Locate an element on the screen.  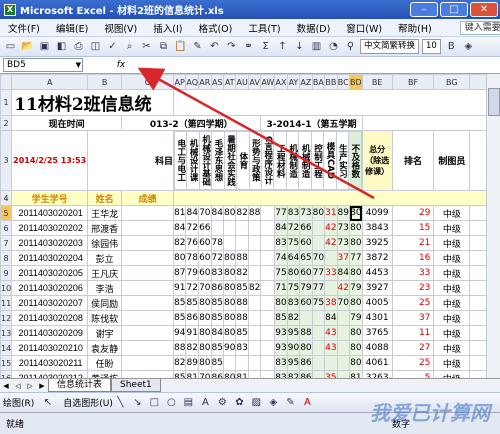
score-header: 成绩 is located at coordinates (147, 198).